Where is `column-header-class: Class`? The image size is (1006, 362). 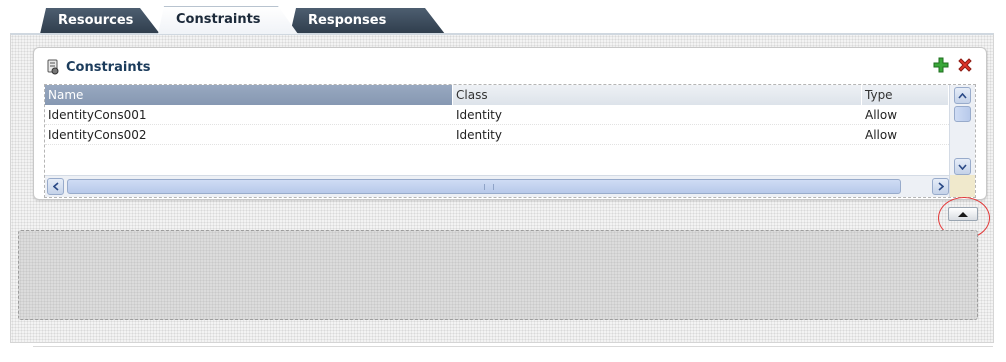 column-header-class: Class is located at coordinates (657, 95).